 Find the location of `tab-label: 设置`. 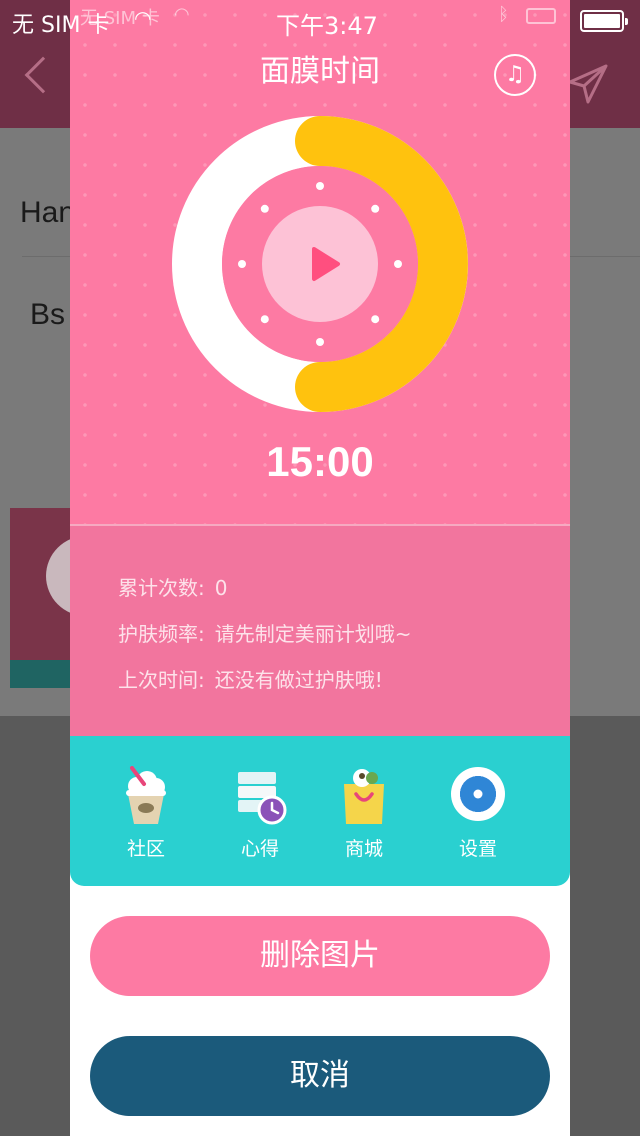

tab-label: 设置 is located at coordinates (477, 849).